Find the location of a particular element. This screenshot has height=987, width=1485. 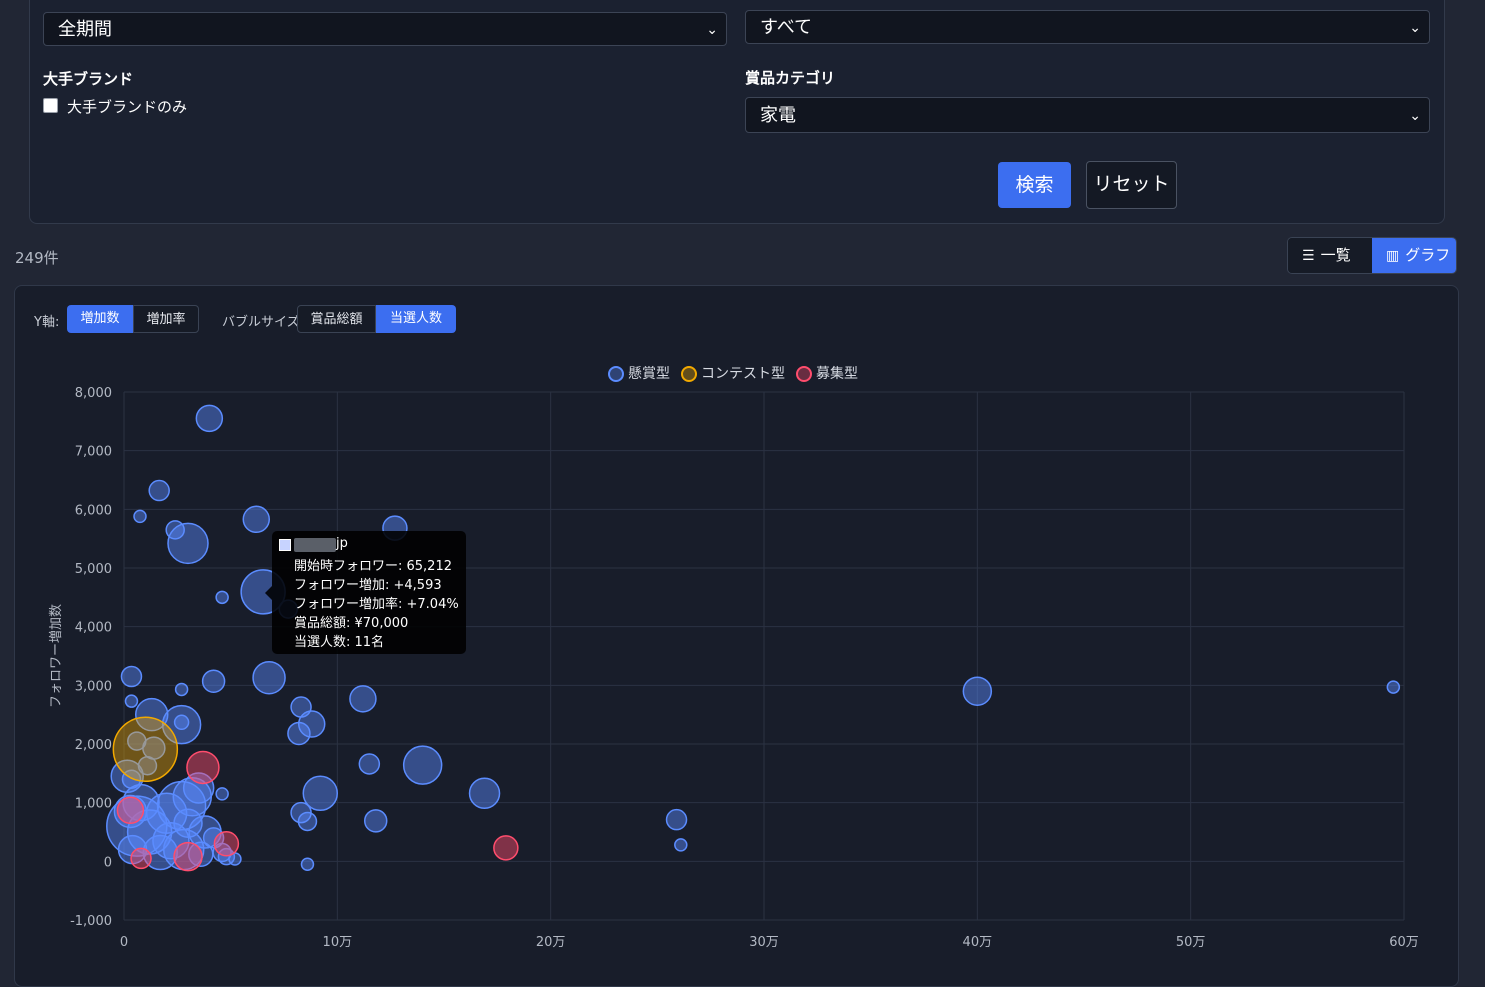

y-tick-label: 6,000 is located at coordinates (93, 510).